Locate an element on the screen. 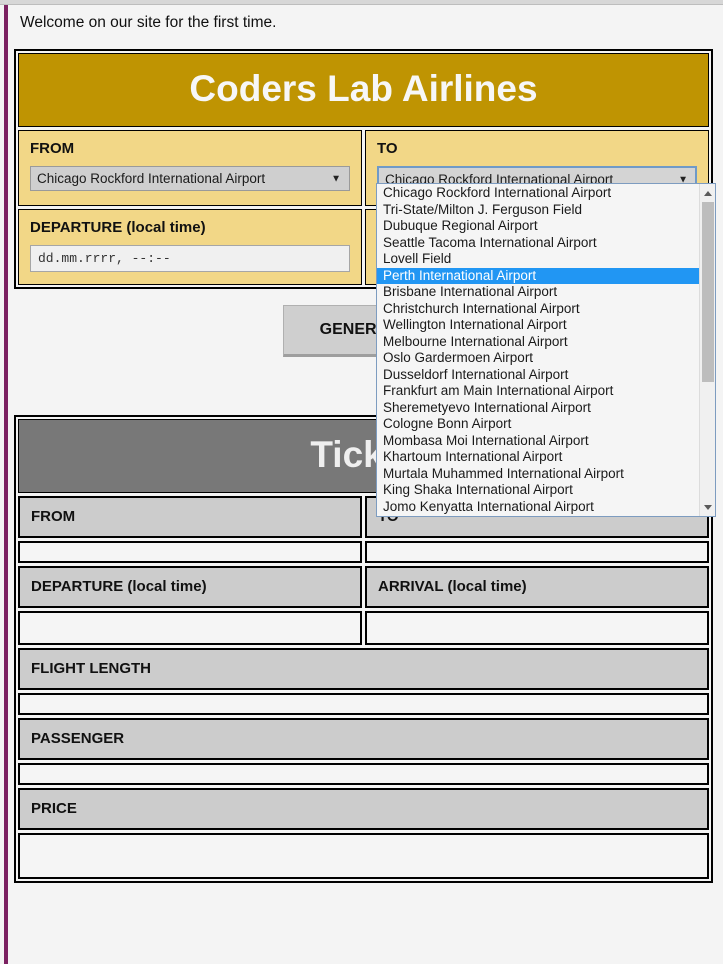  page-title: Coders Lab Airlines is located at coordinates (363, 88).